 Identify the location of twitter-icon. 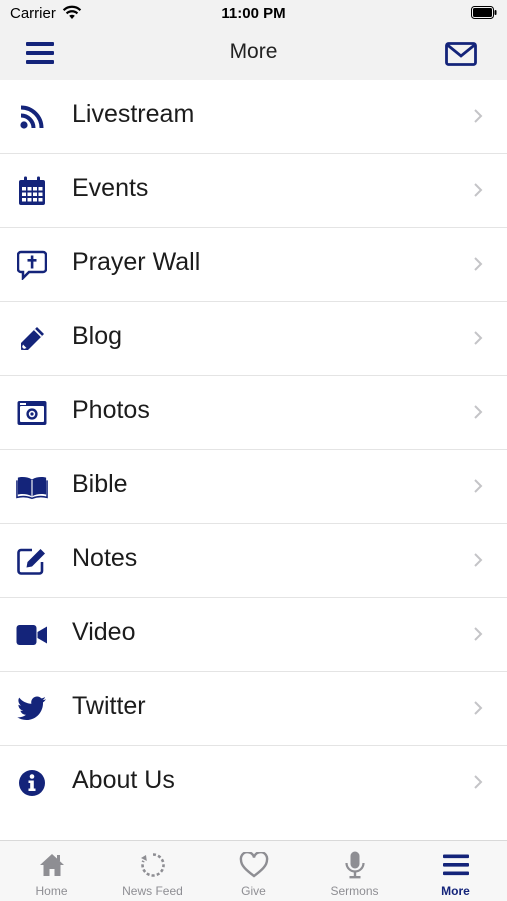
(32, 709).